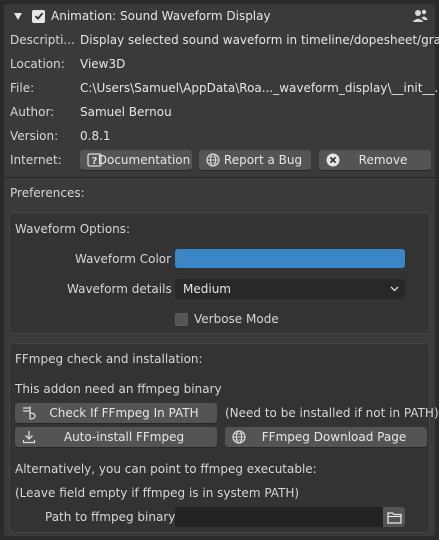 Image resolution: width=439 pixels, height=540 pixels. Describe the element at coordinates (290, 258) in the screenshot. I see `waveform-color-swatch` at that location.